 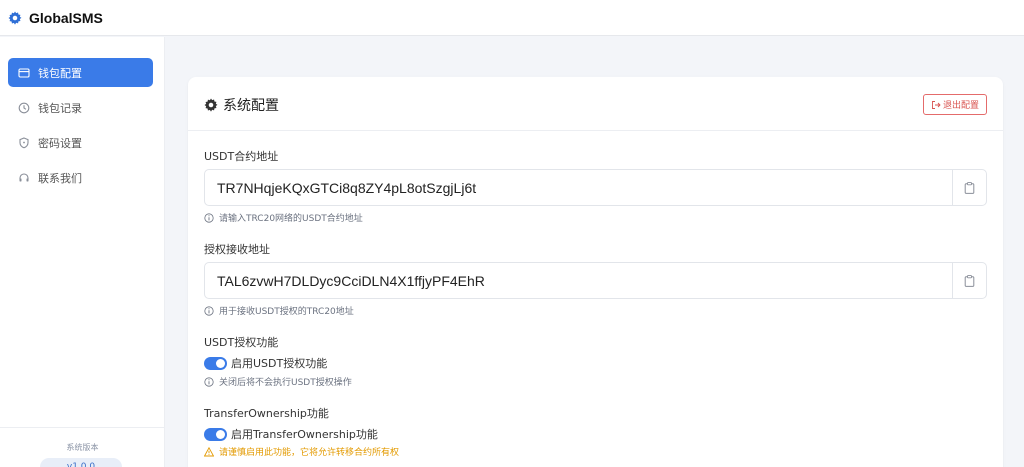 I want to click on auth-receive-label: 授权接收地址, so click(x=237, y=249).